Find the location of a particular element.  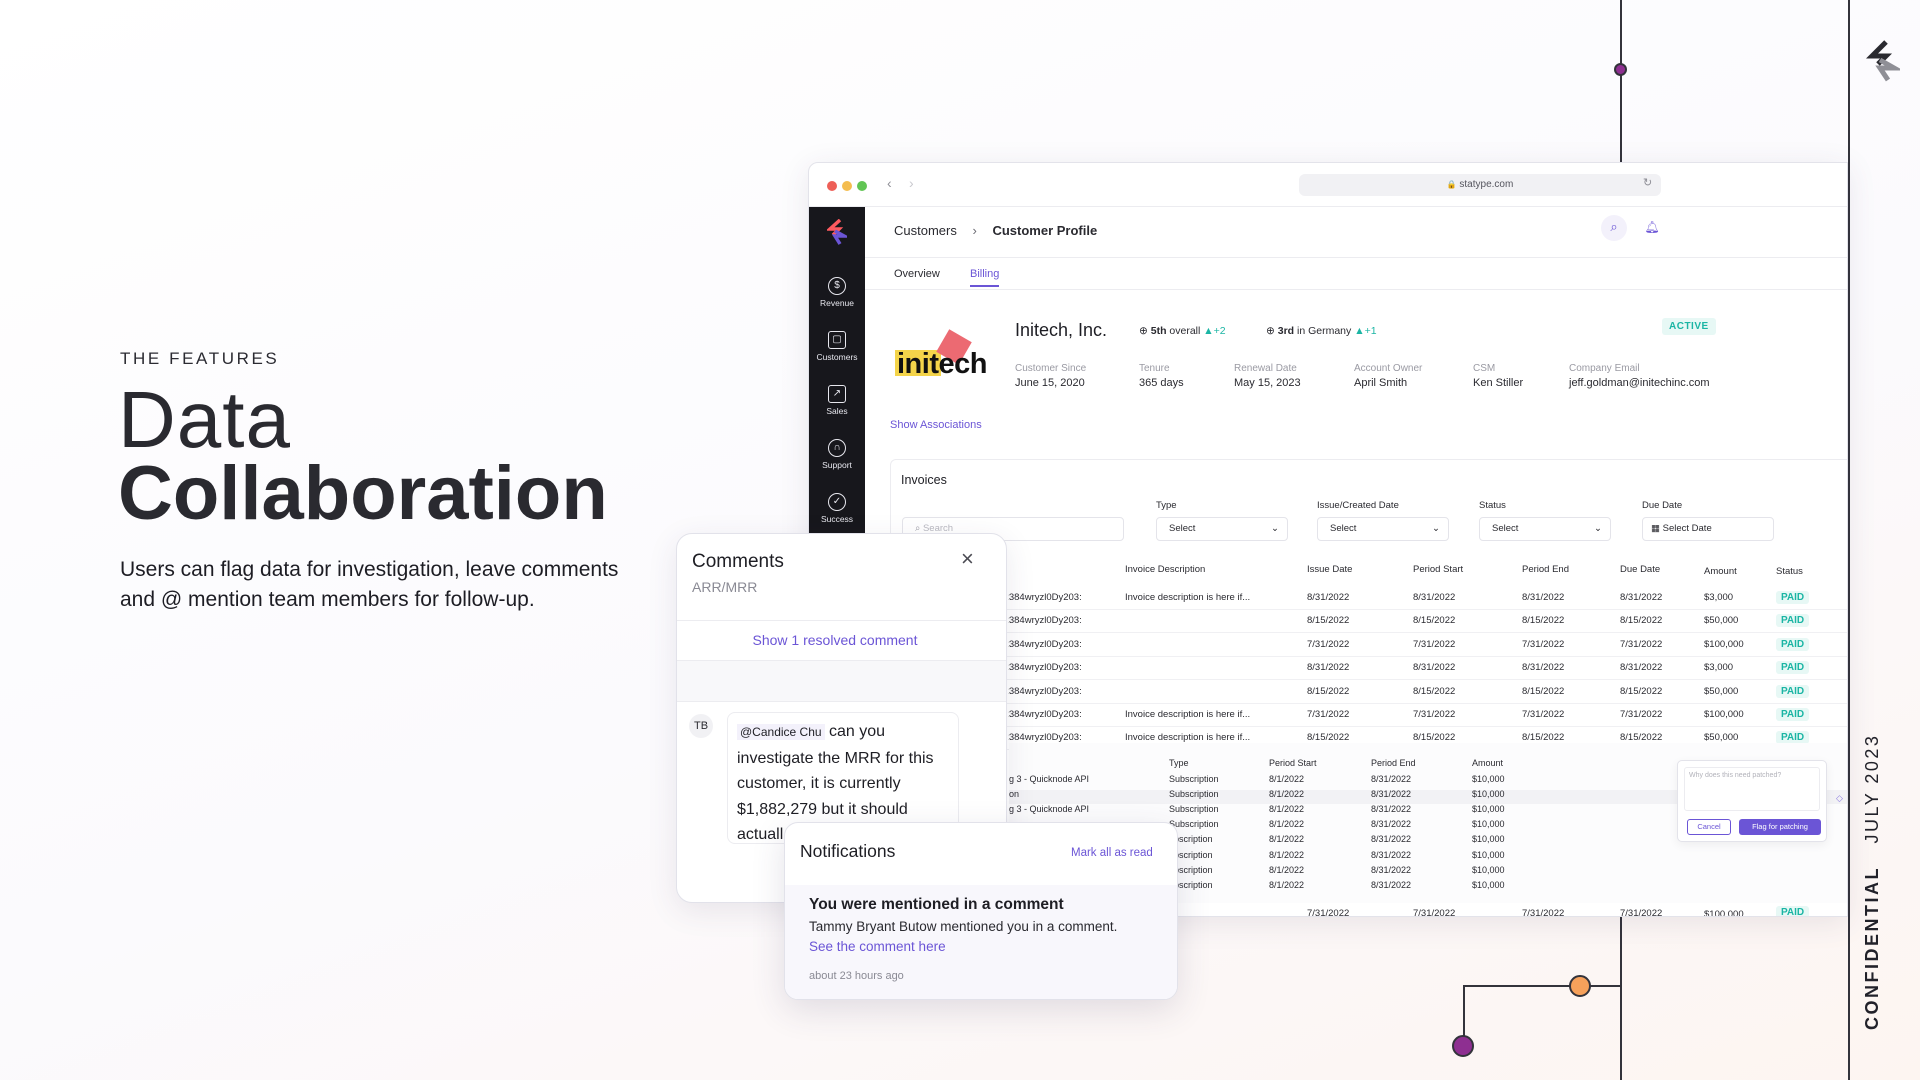

url-bar: 🔒 statype.com is located at coordinates (1480, 185).